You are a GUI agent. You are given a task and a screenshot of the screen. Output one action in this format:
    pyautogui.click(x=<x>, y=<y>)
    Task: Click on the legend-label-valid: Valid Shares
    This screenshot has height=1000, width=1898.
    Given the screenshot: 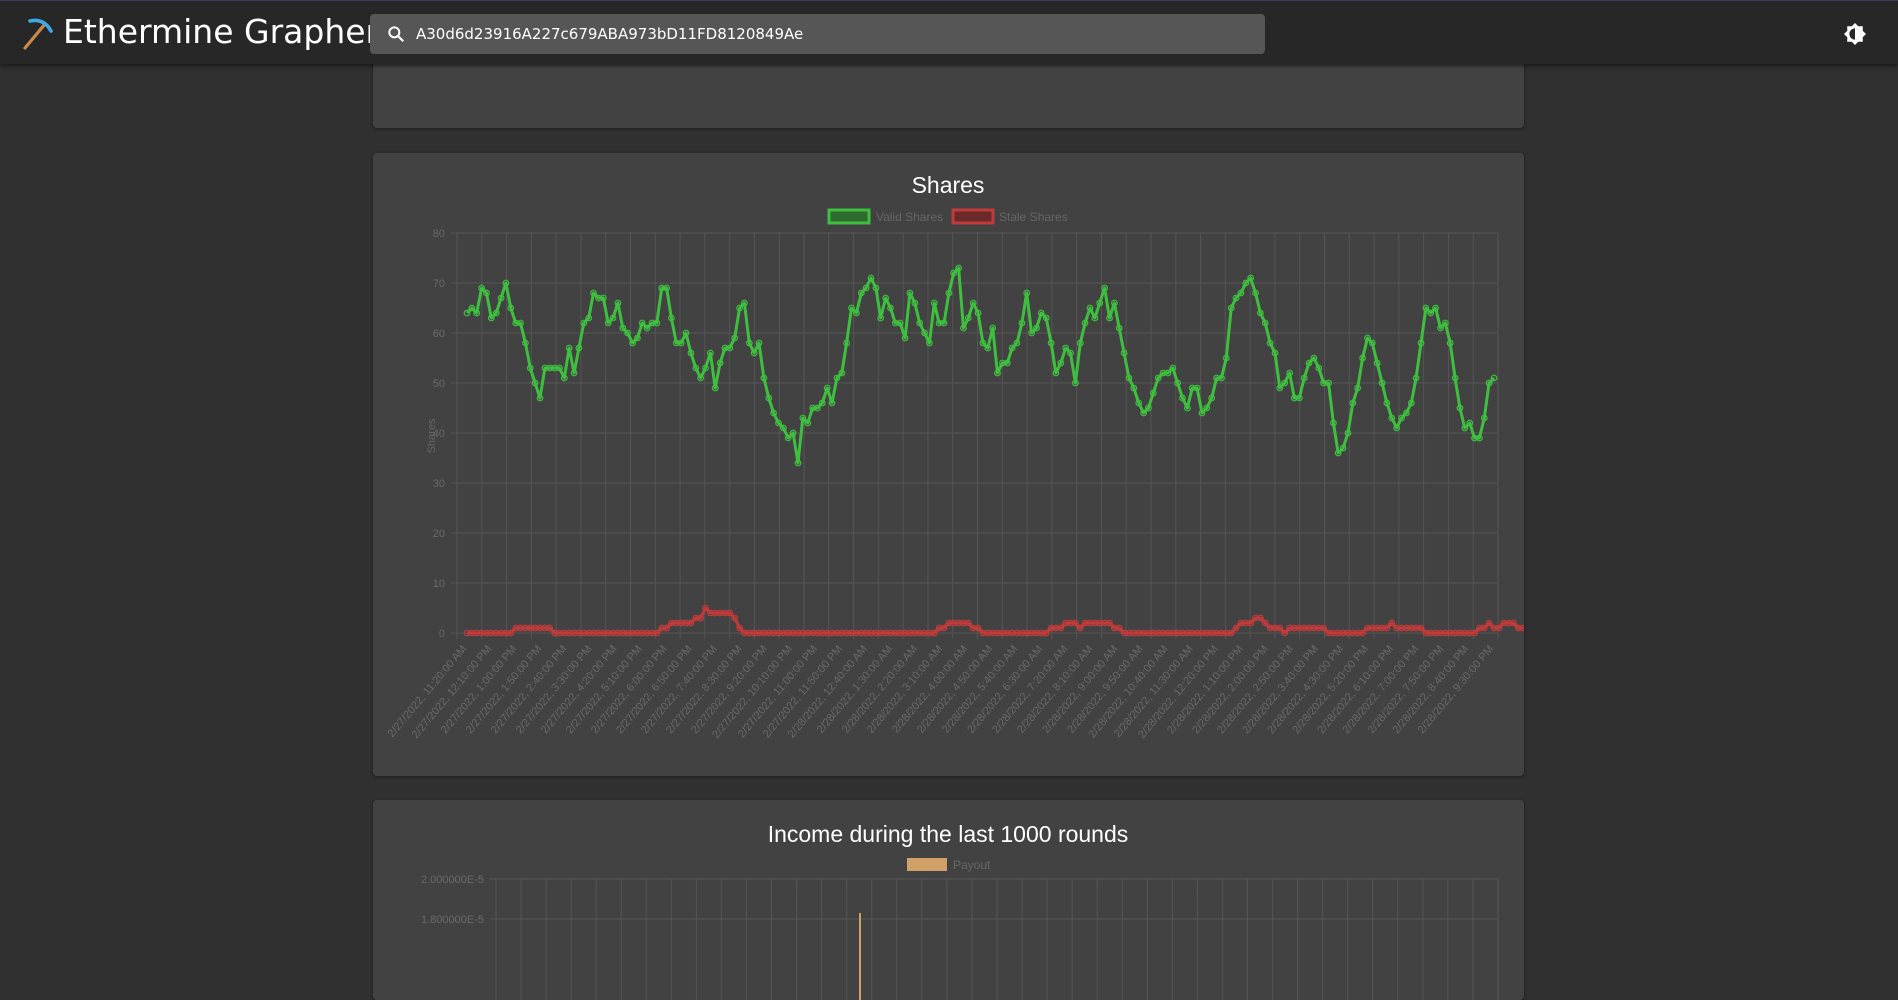 What is the action you would take?
    pyautogui.click(x=909, y=217)
    